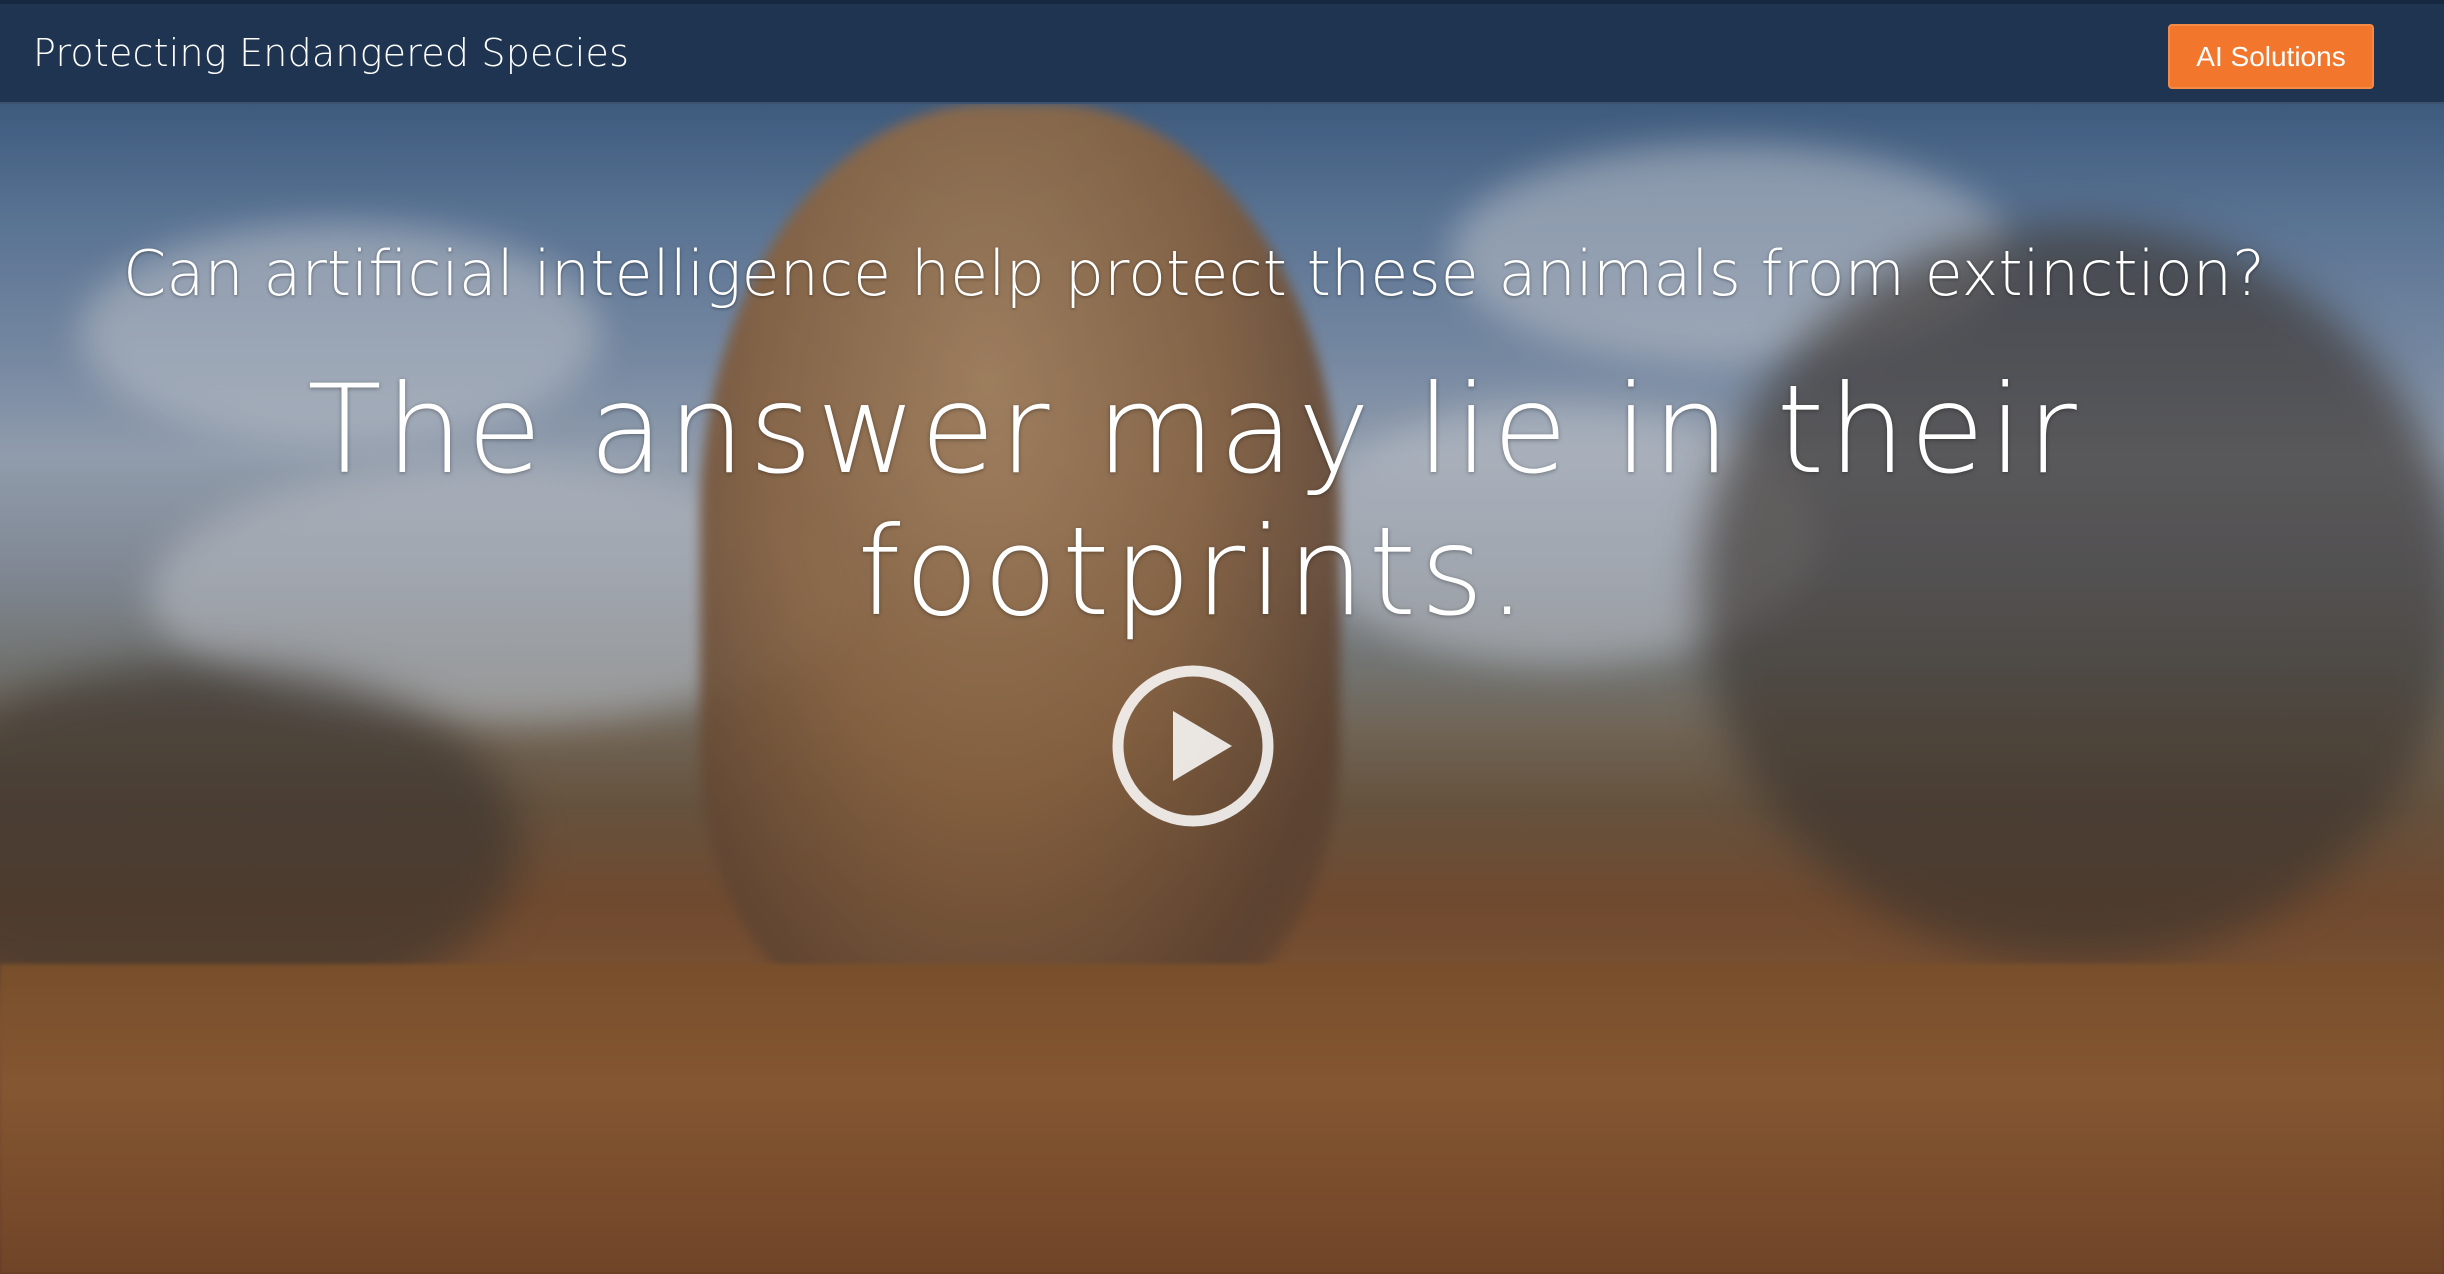 The image size is (2444, 1274). I want to click on site-title: Protecting Endangered Species, so click(331, 53).